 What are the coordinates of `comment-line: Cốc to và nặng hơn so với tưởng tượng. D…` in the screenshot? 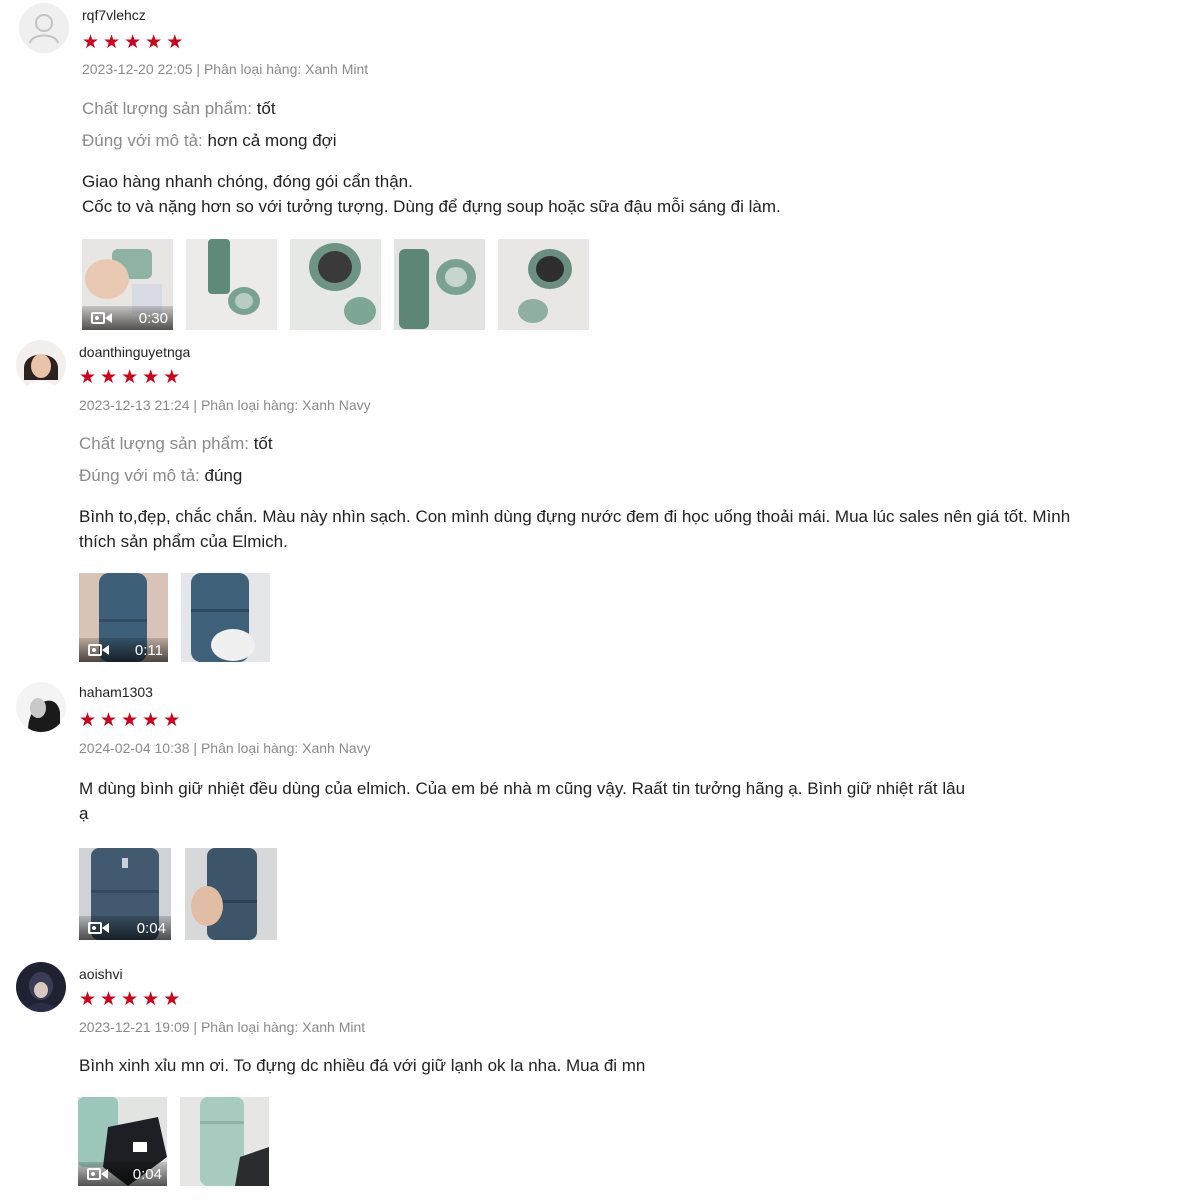 It's located at (431, 206).